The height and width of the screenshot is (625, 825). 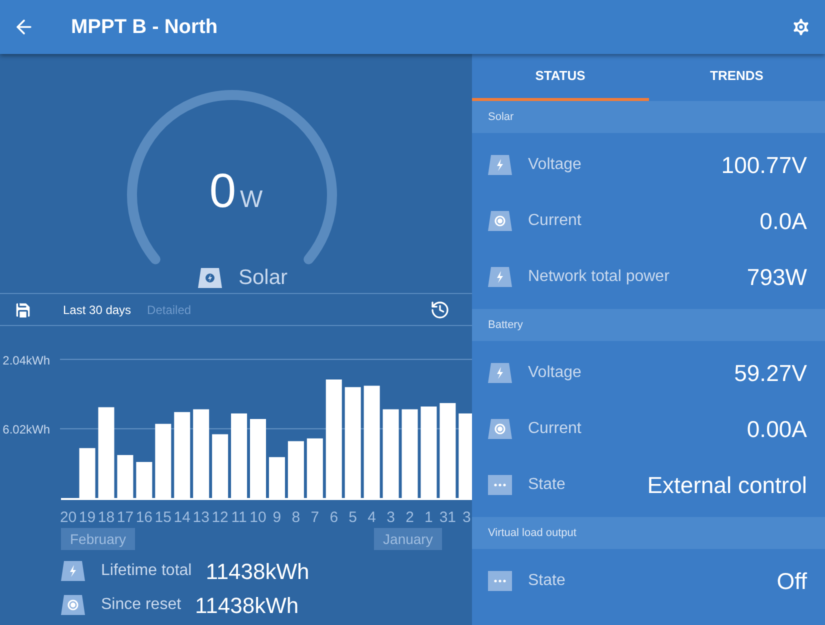 What do you see at coordinates (106, 517) in the screenshot?
I see `x-tick-label: 18` at bounding box center [106, 517].